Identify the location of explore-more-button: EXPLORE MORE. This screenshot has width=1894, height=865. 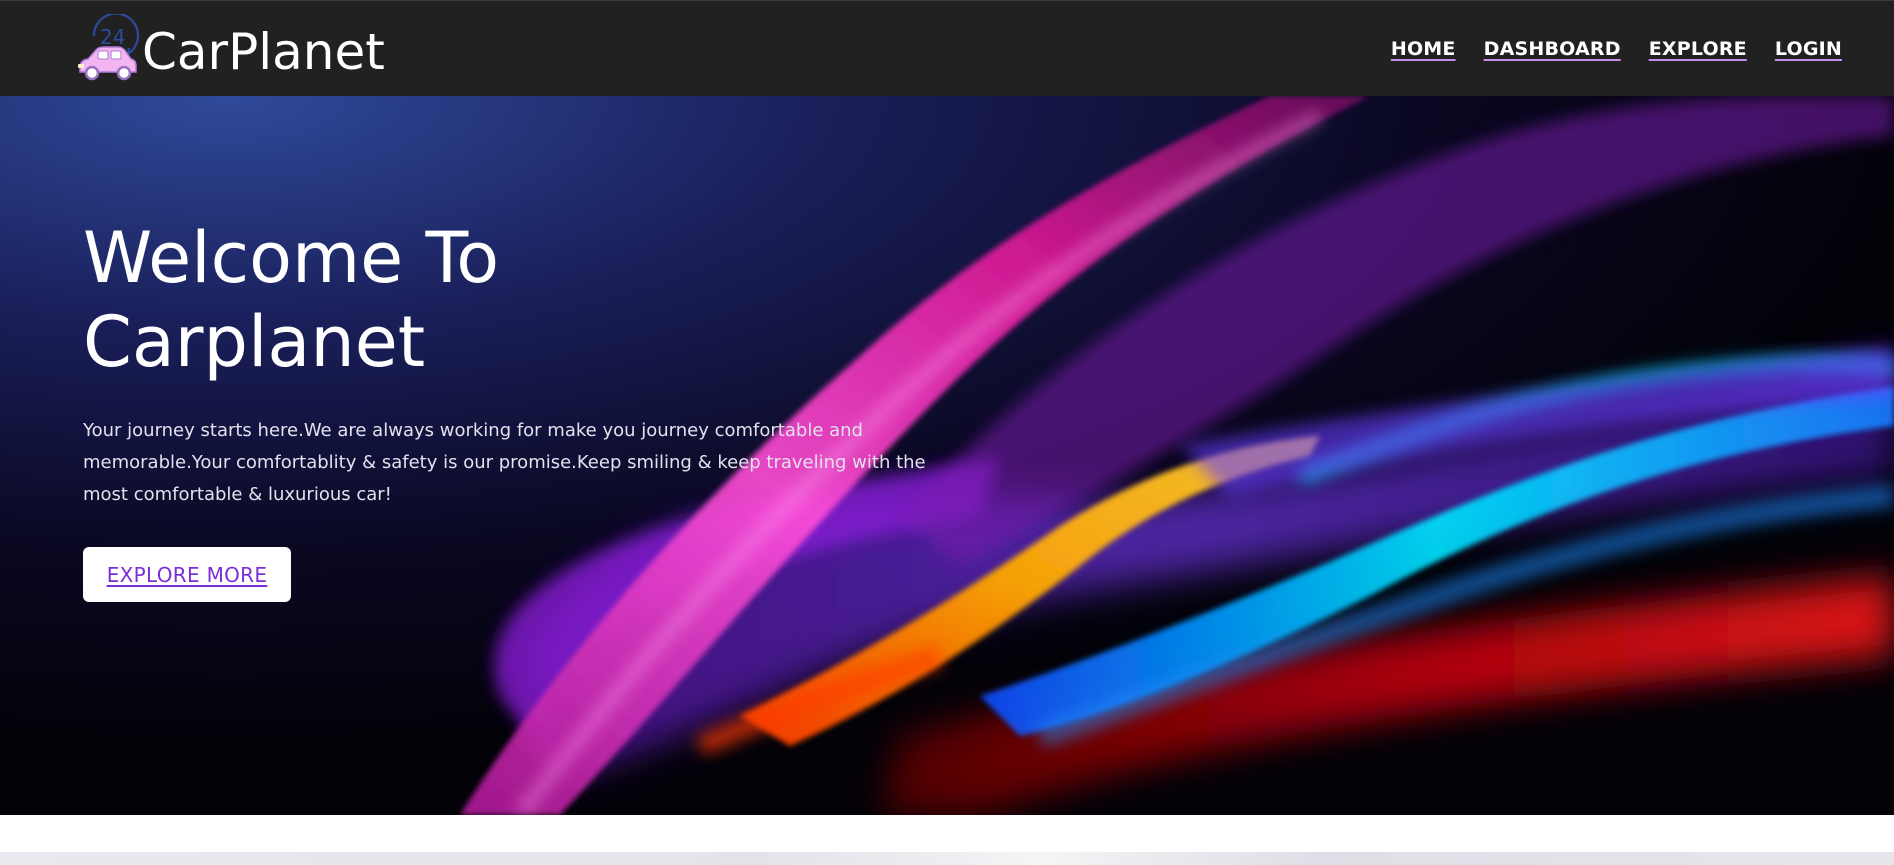
(187, 574).